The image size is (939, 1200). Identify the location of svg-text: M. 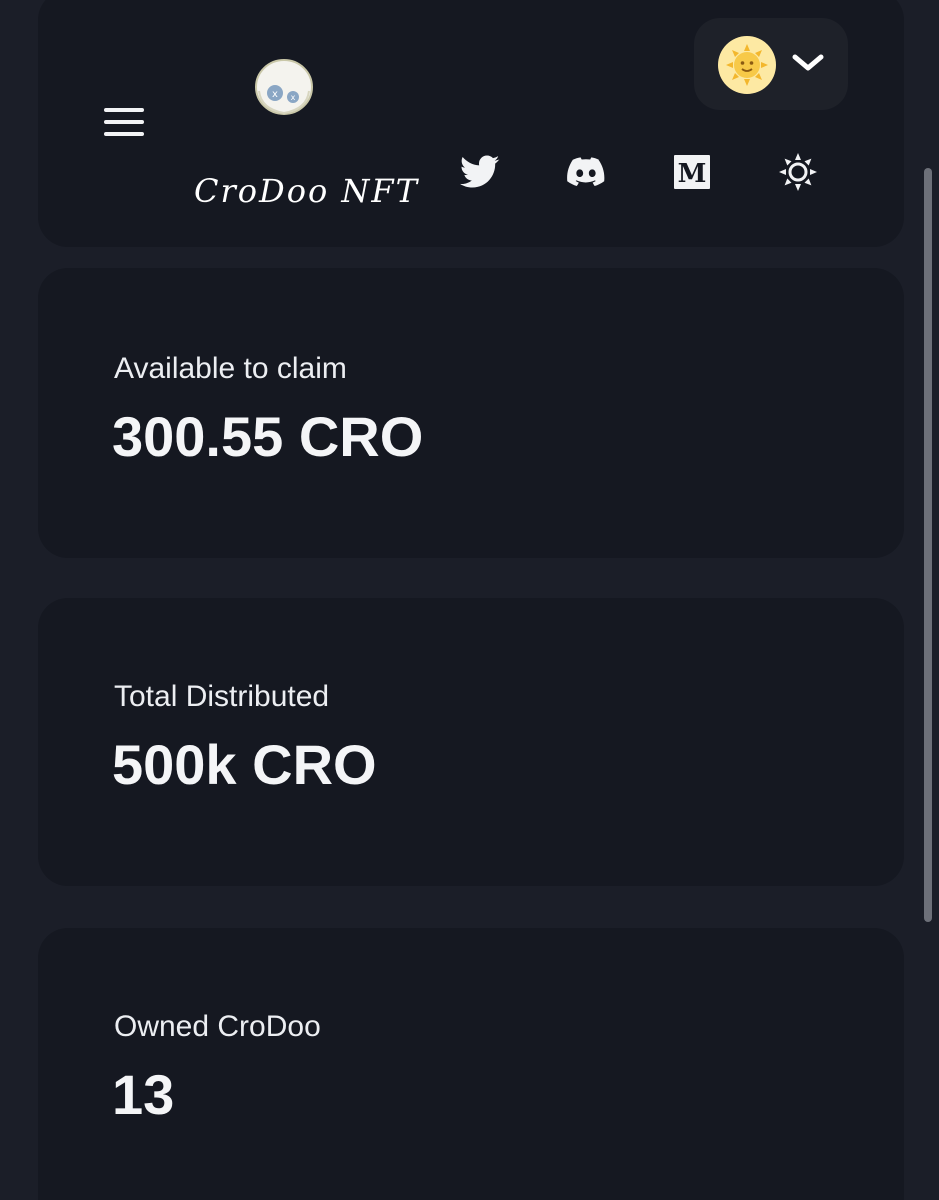
(692, 174).